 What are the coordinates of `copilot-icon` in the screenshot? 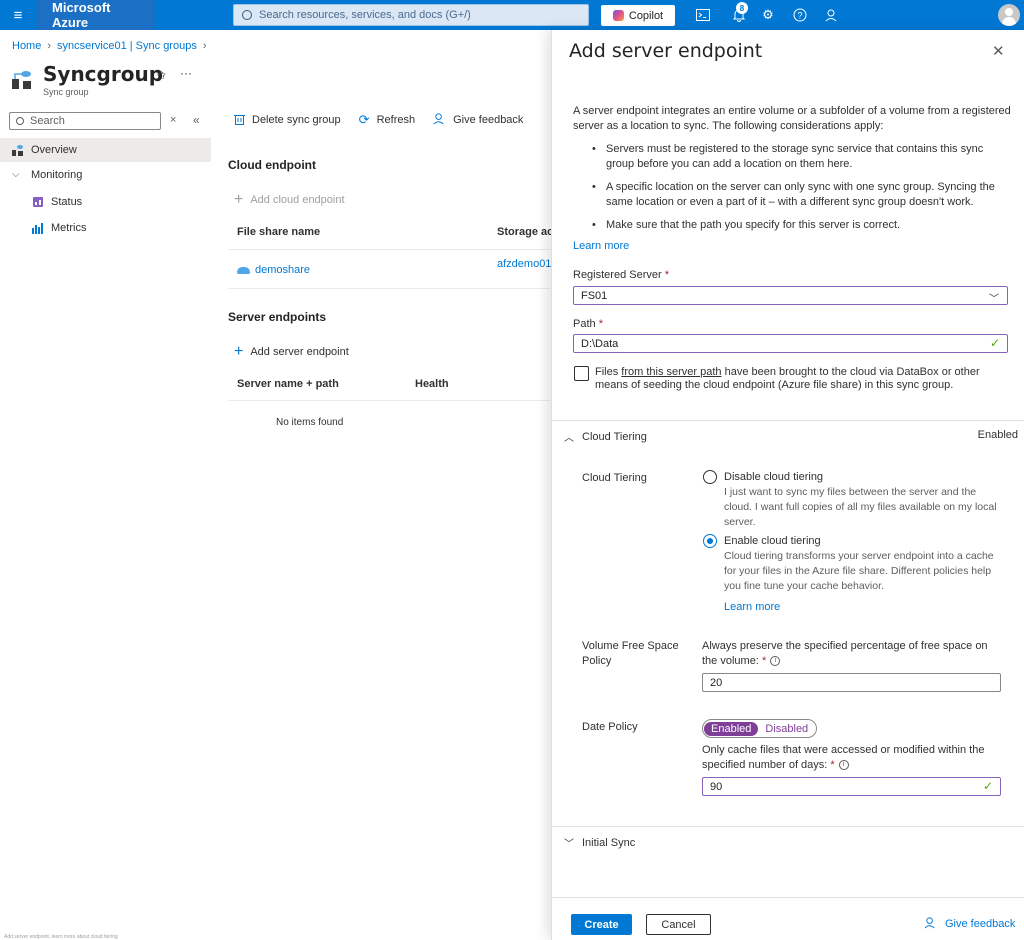 It's located at (618, 15).